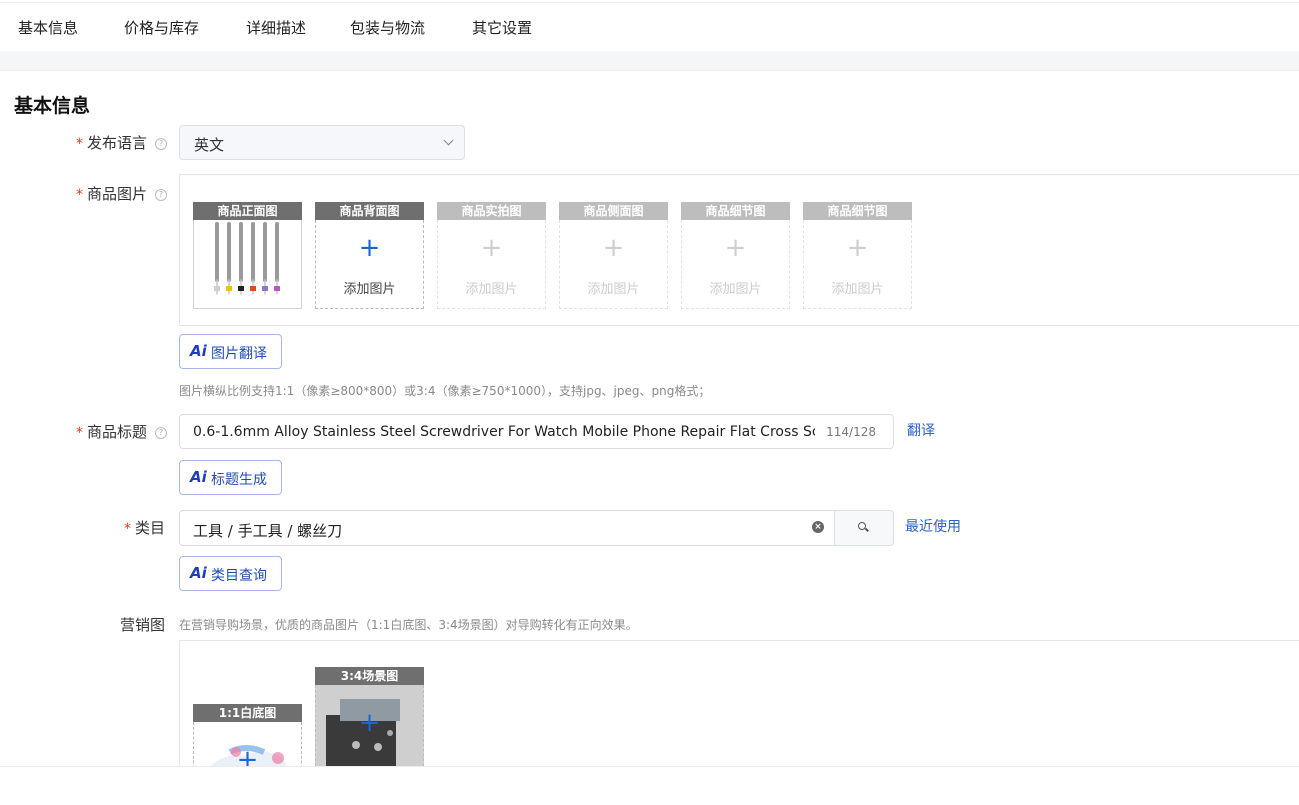 The height and width of the screenshot is (805, 1299). I want to click on image-translate-button: Ai 图片翻译, so click(230, 351).